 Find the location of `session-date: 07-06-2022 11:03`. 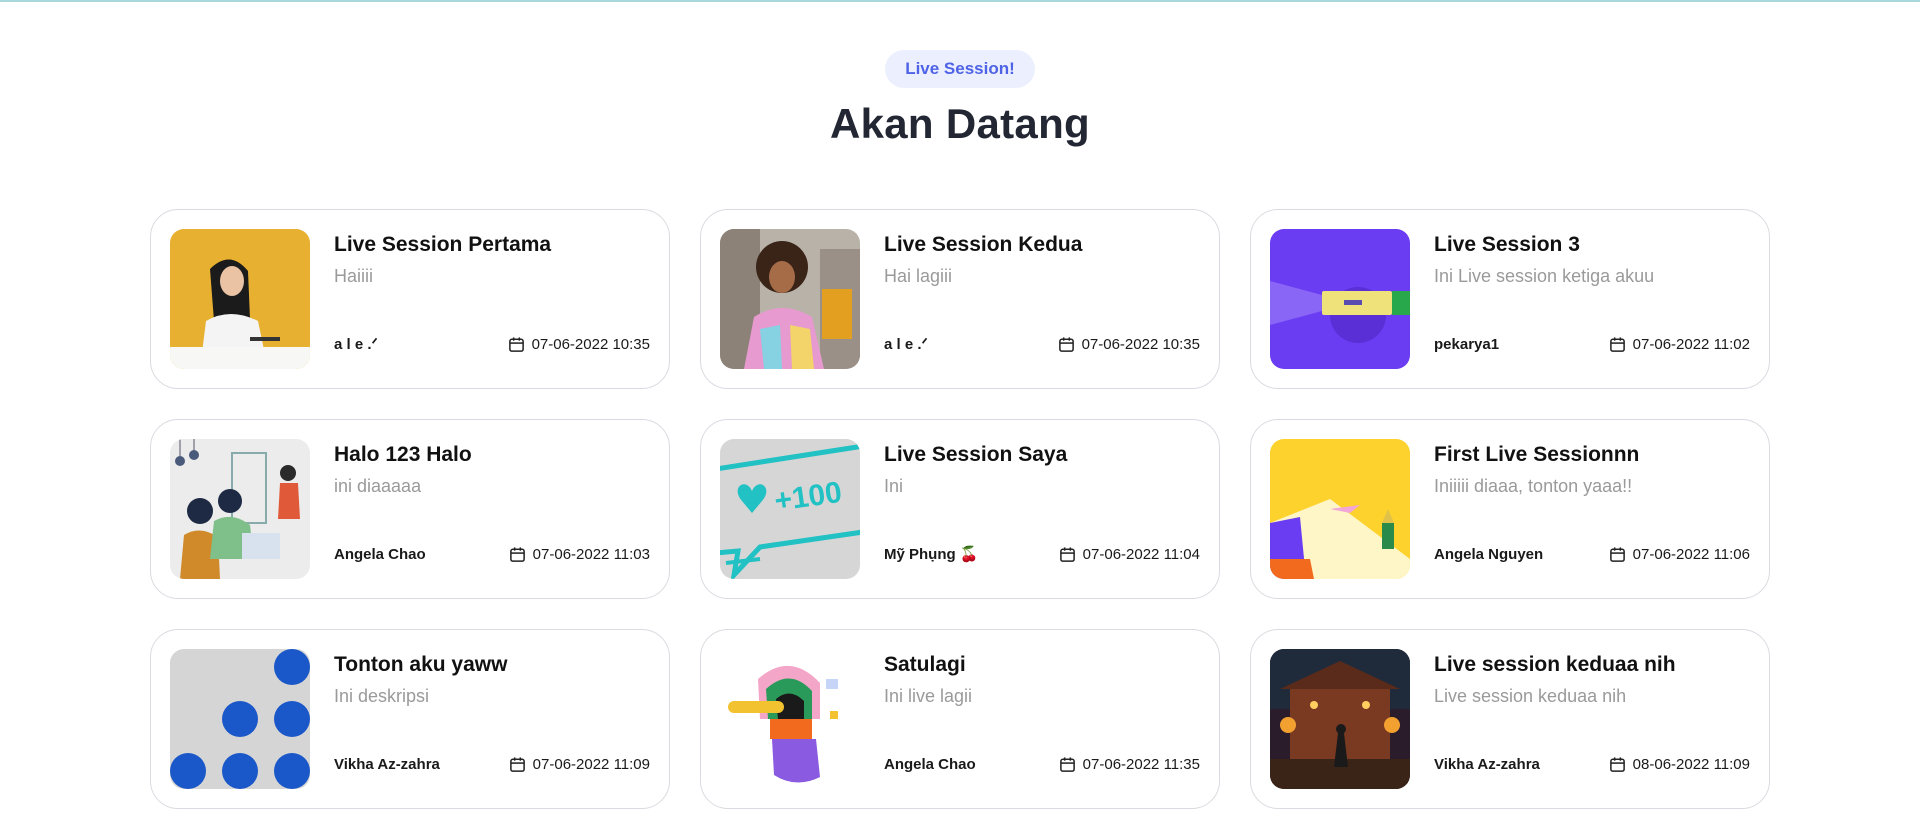

session-date: 07-06-2022 11:03 is located at coordinates (579, 554).